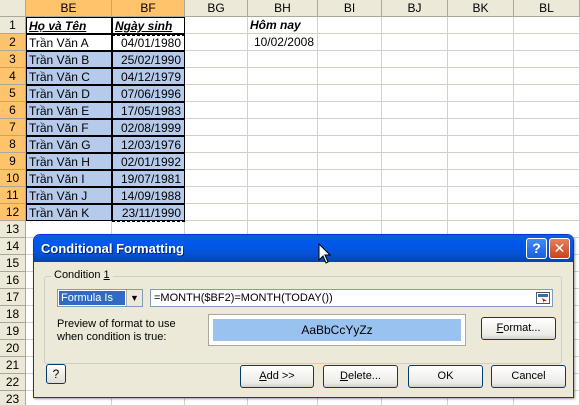 This screenshot has height=405, width=580. I want to click on cell-bg9, so click(216, 161).